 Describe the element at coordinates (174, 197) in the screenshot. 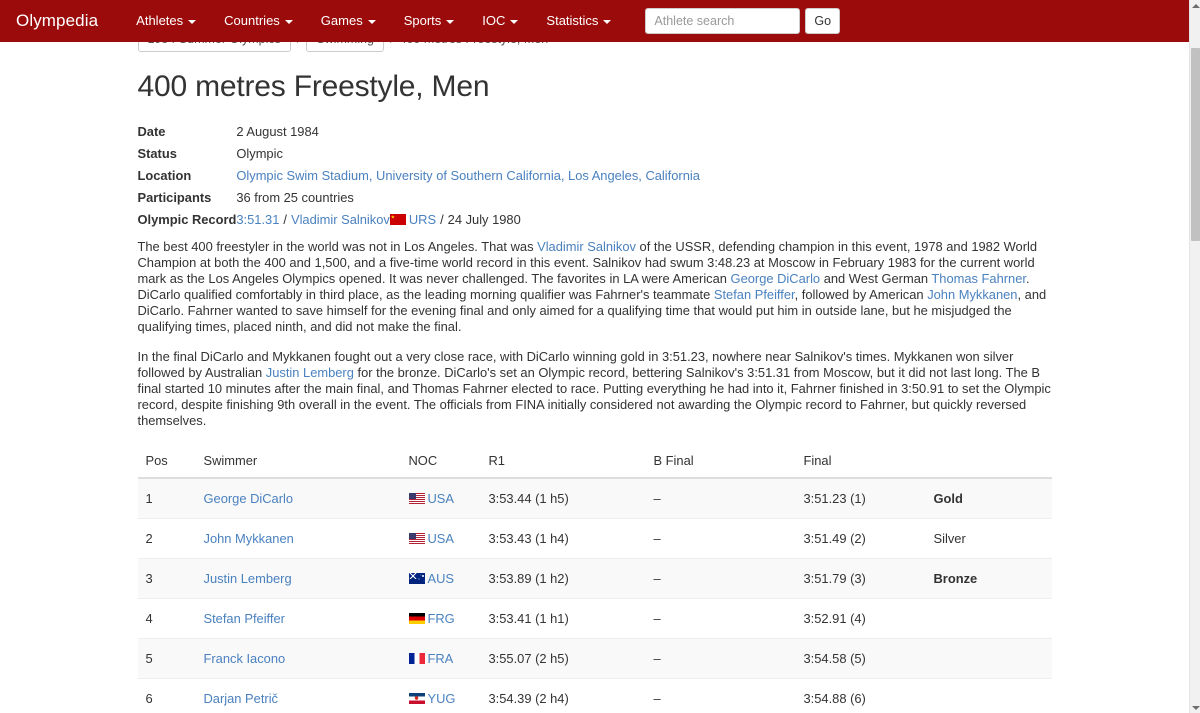

I see `info-label-participants: Participants` at that location.